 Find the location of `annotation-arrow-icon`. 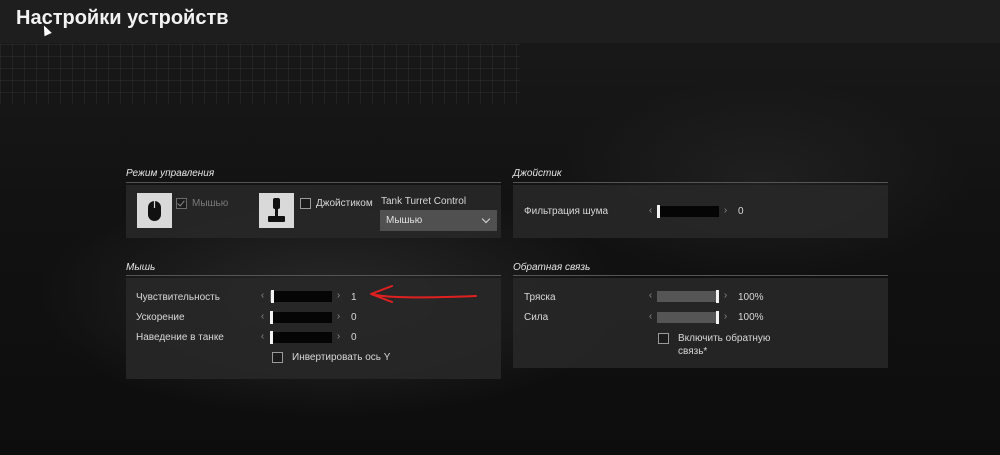

annotation-arrow-icon is located at coordinates (423, 294).